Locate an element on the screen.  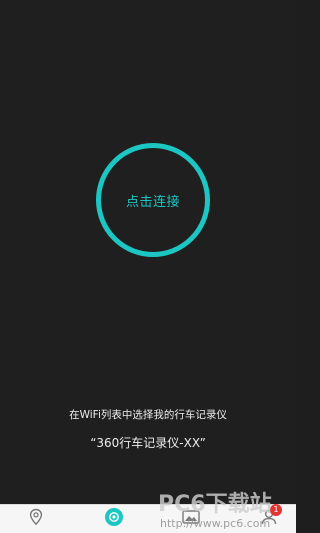
tab-record is located at coordinates (114, 519).